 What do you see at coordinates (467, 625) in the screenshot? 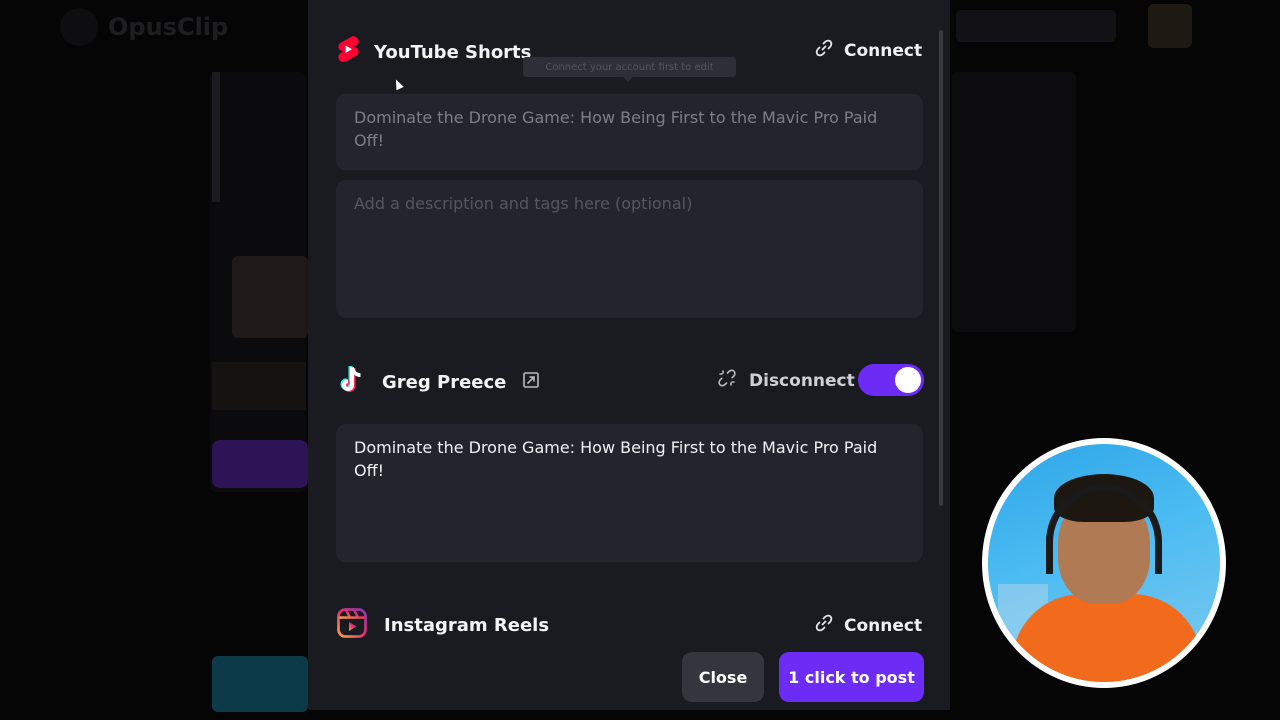
I see `platform-title: Instagram Reels` at bounding box center [467, 625].